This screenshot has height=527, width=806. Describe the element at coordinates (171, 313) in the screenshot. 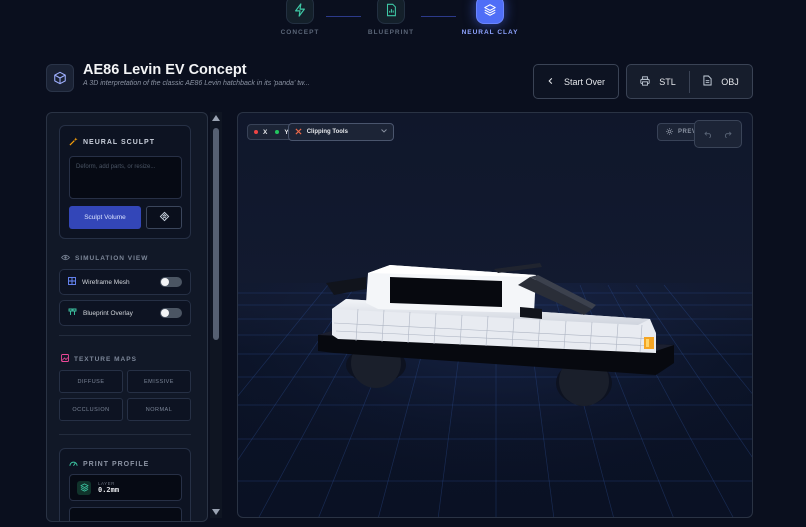

I see `blueprint-overlay-toggle` at that location.